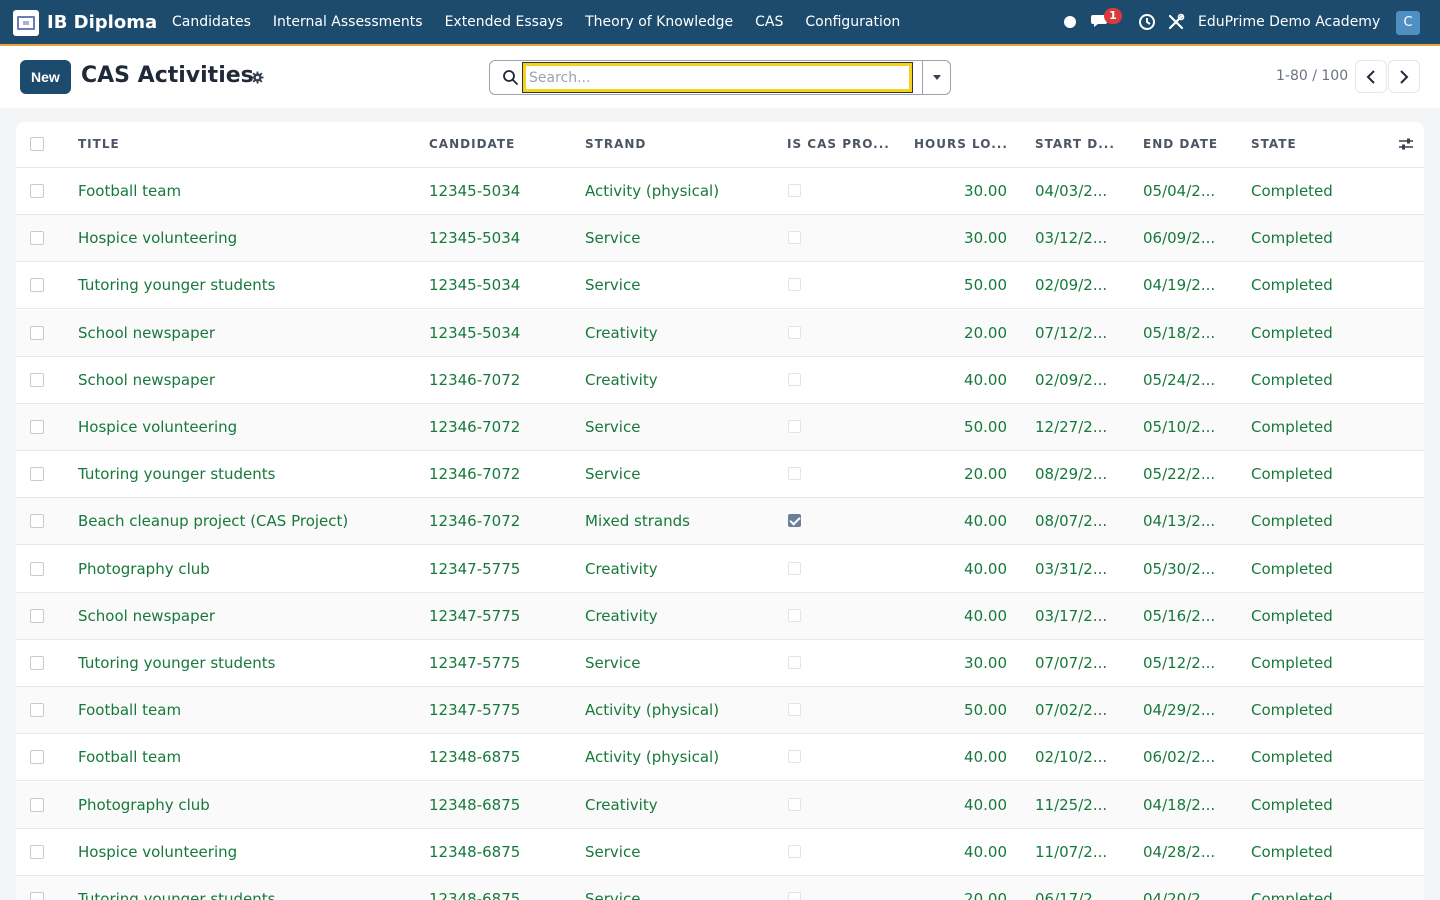  What do you see at coordinates (504, 22) in the screenshot?
I see `menu-item-extended-essays: Extended Essays` at bounding box center [504, 22].